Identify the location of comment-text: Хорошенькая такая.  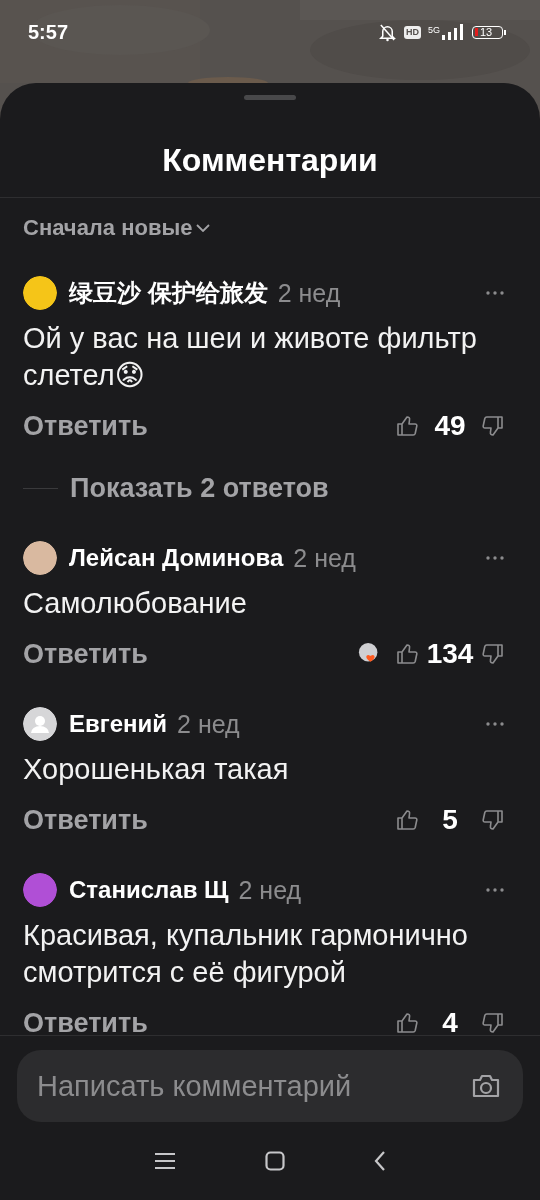
(156, 769).